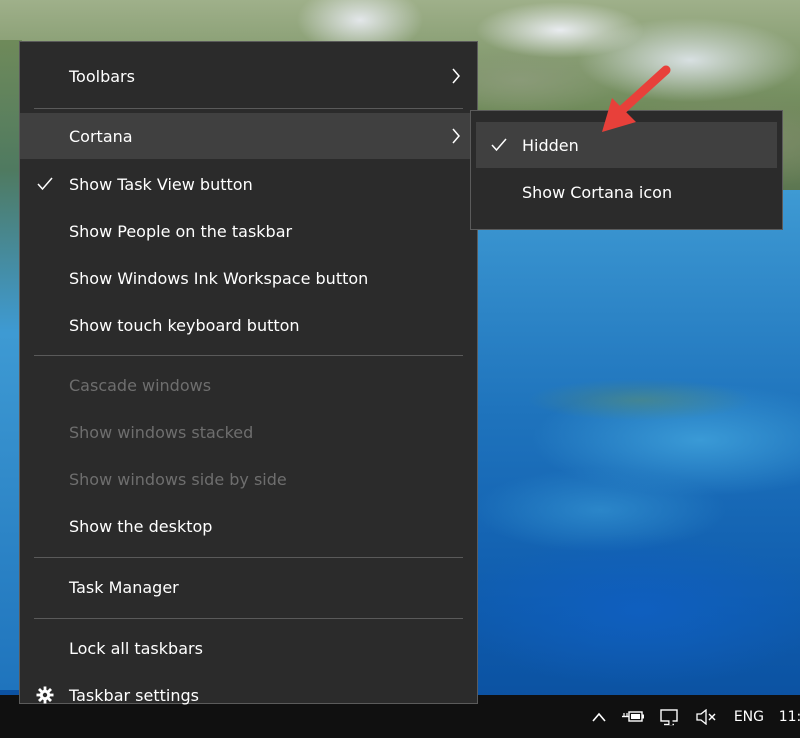  I want to click on menu-item-label: Task Manager, so click(124, 587).